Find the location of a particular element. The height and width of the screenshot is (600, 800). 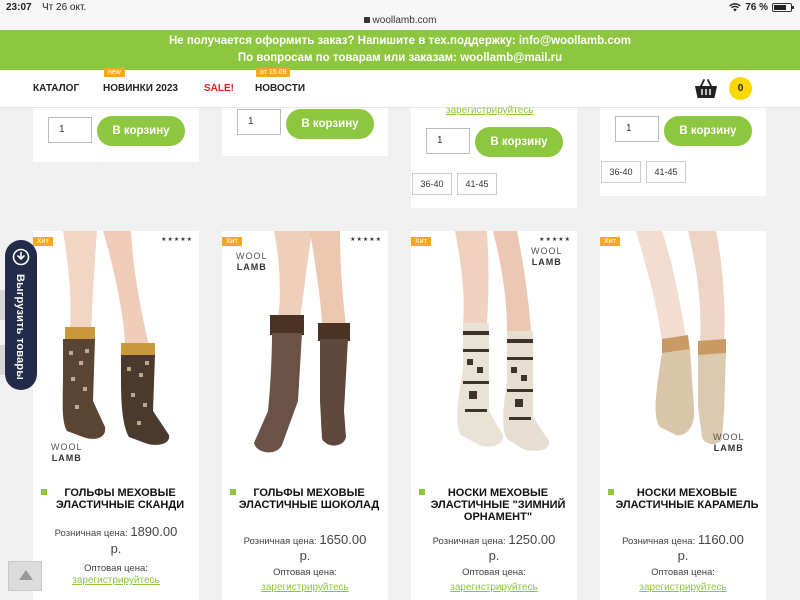

retail-price-value: 1890.00 is located at coordinates (154, 531).